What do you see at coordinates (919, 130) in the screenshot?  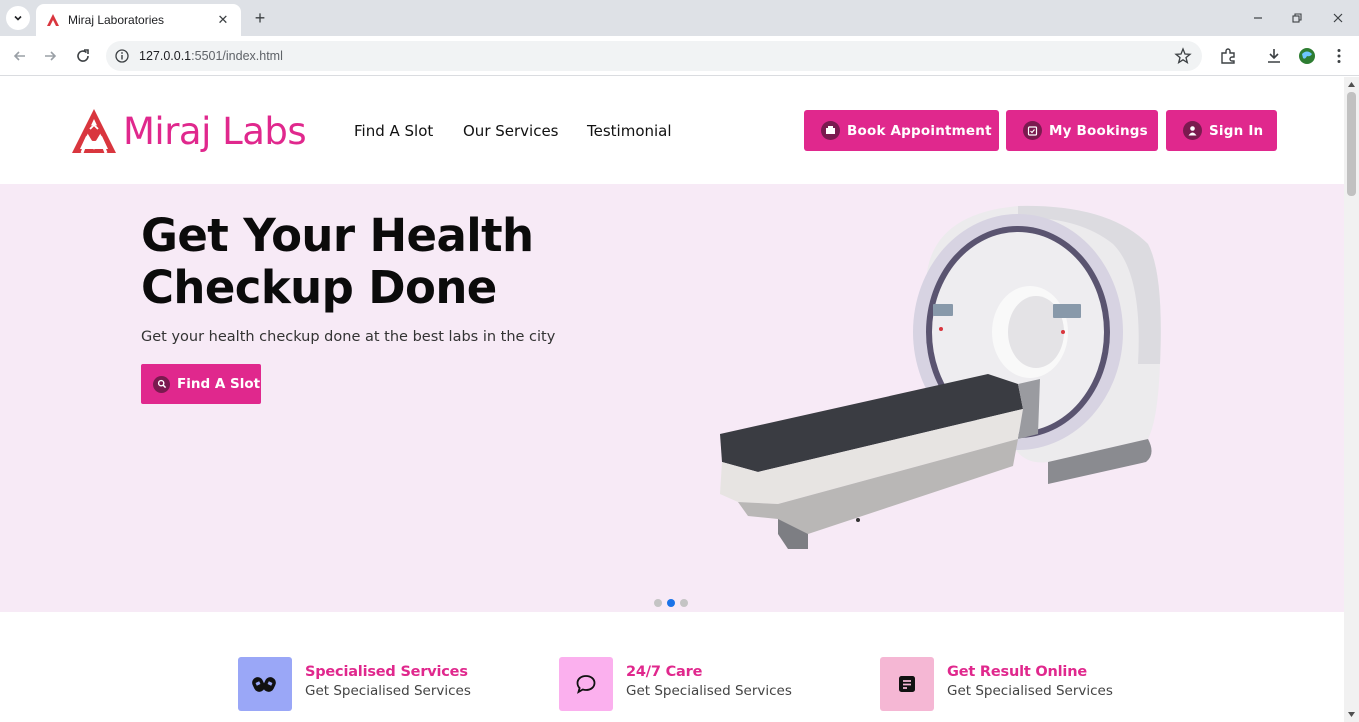 I see `book-appointment-label: Book Appointment` at bounding box center [919, 130].